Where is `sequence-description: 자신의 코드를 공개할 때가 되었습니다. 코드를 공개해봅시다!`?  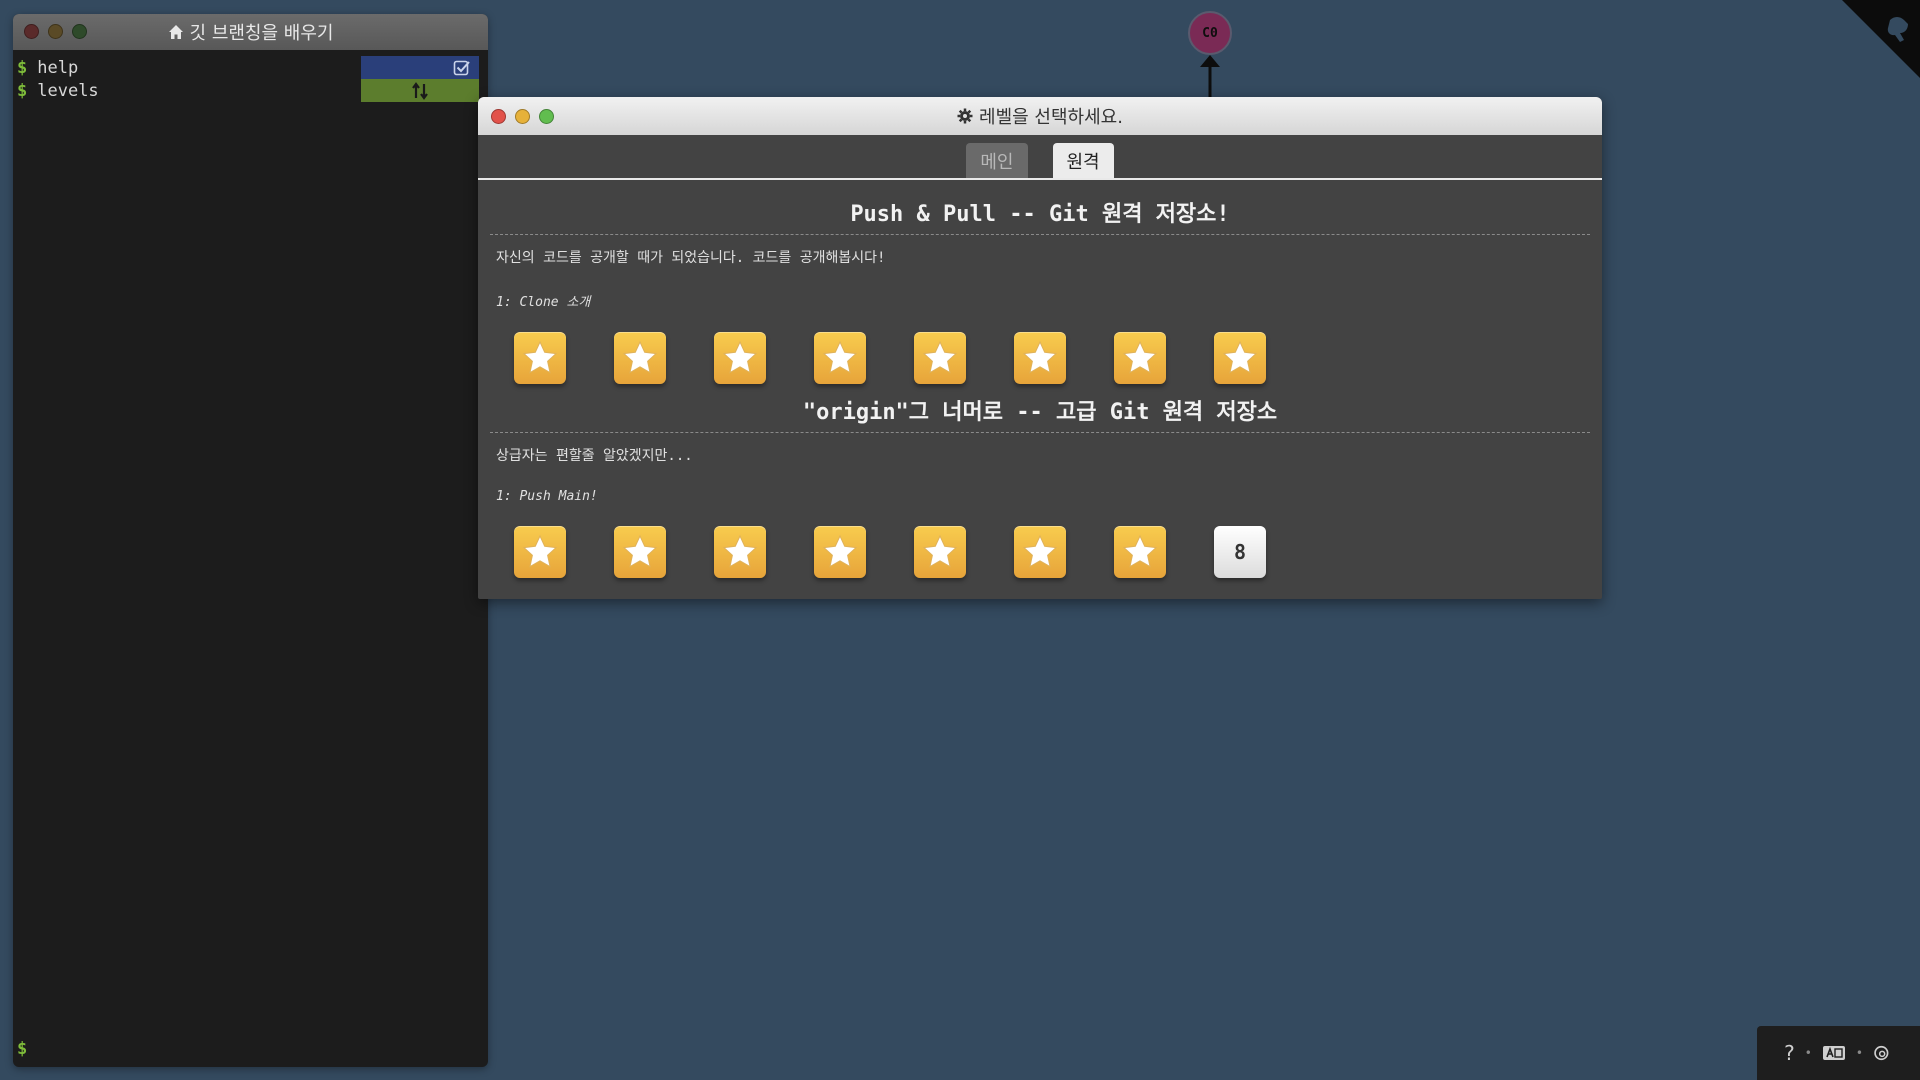 sequence-description: 자신의 코드를 공개할 때가 되었습니다. 코드를 공개해봅시다! is located at coordinates (691, 258).